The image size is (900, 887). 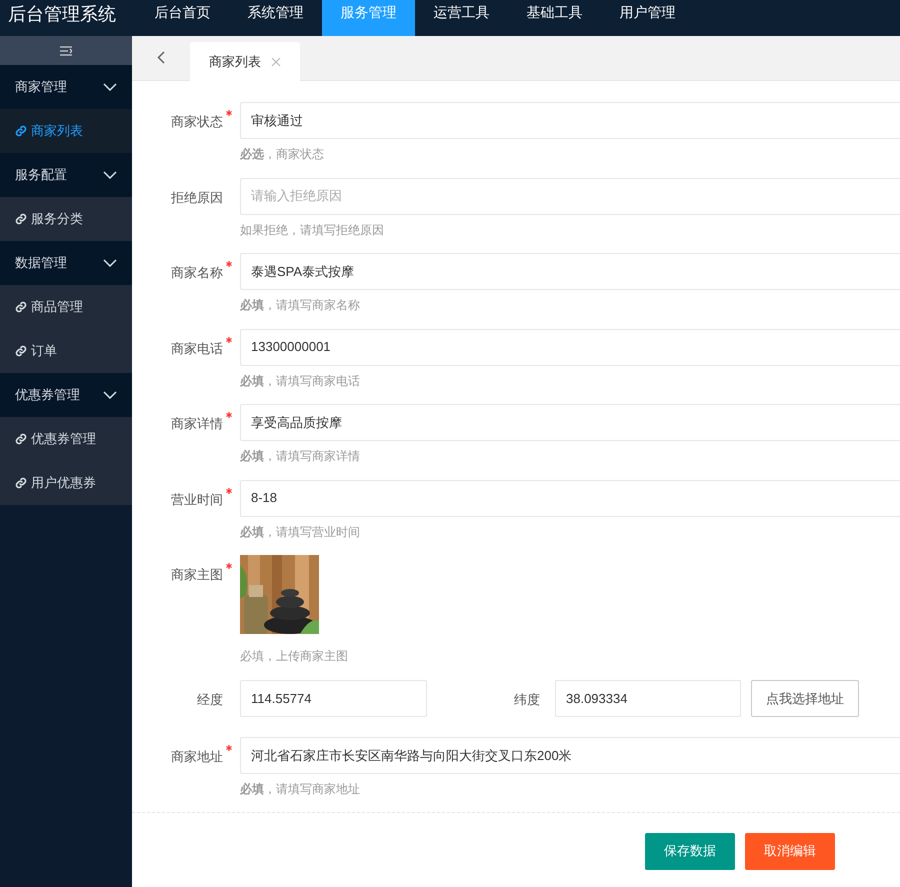 What do you see at coordinates (210, 700) in the screenshot?
I see `field-label: 经度` at bounding box center [210, 700].